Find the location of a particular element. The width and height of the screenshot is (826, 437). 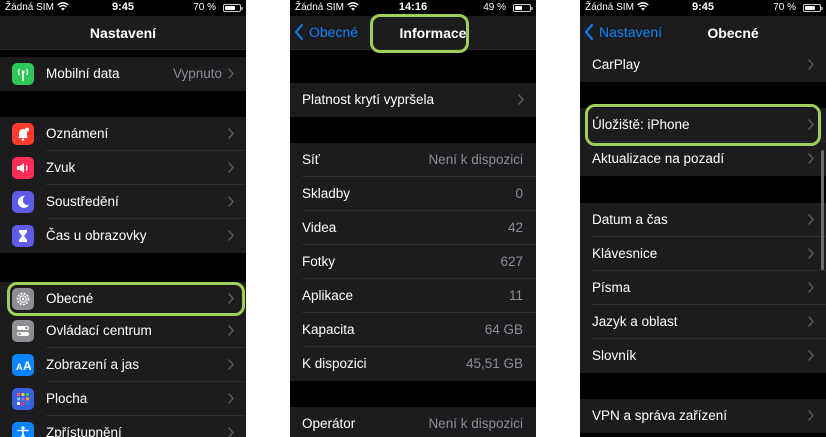

page-title: Obecné is located at coordinates (733, 33).